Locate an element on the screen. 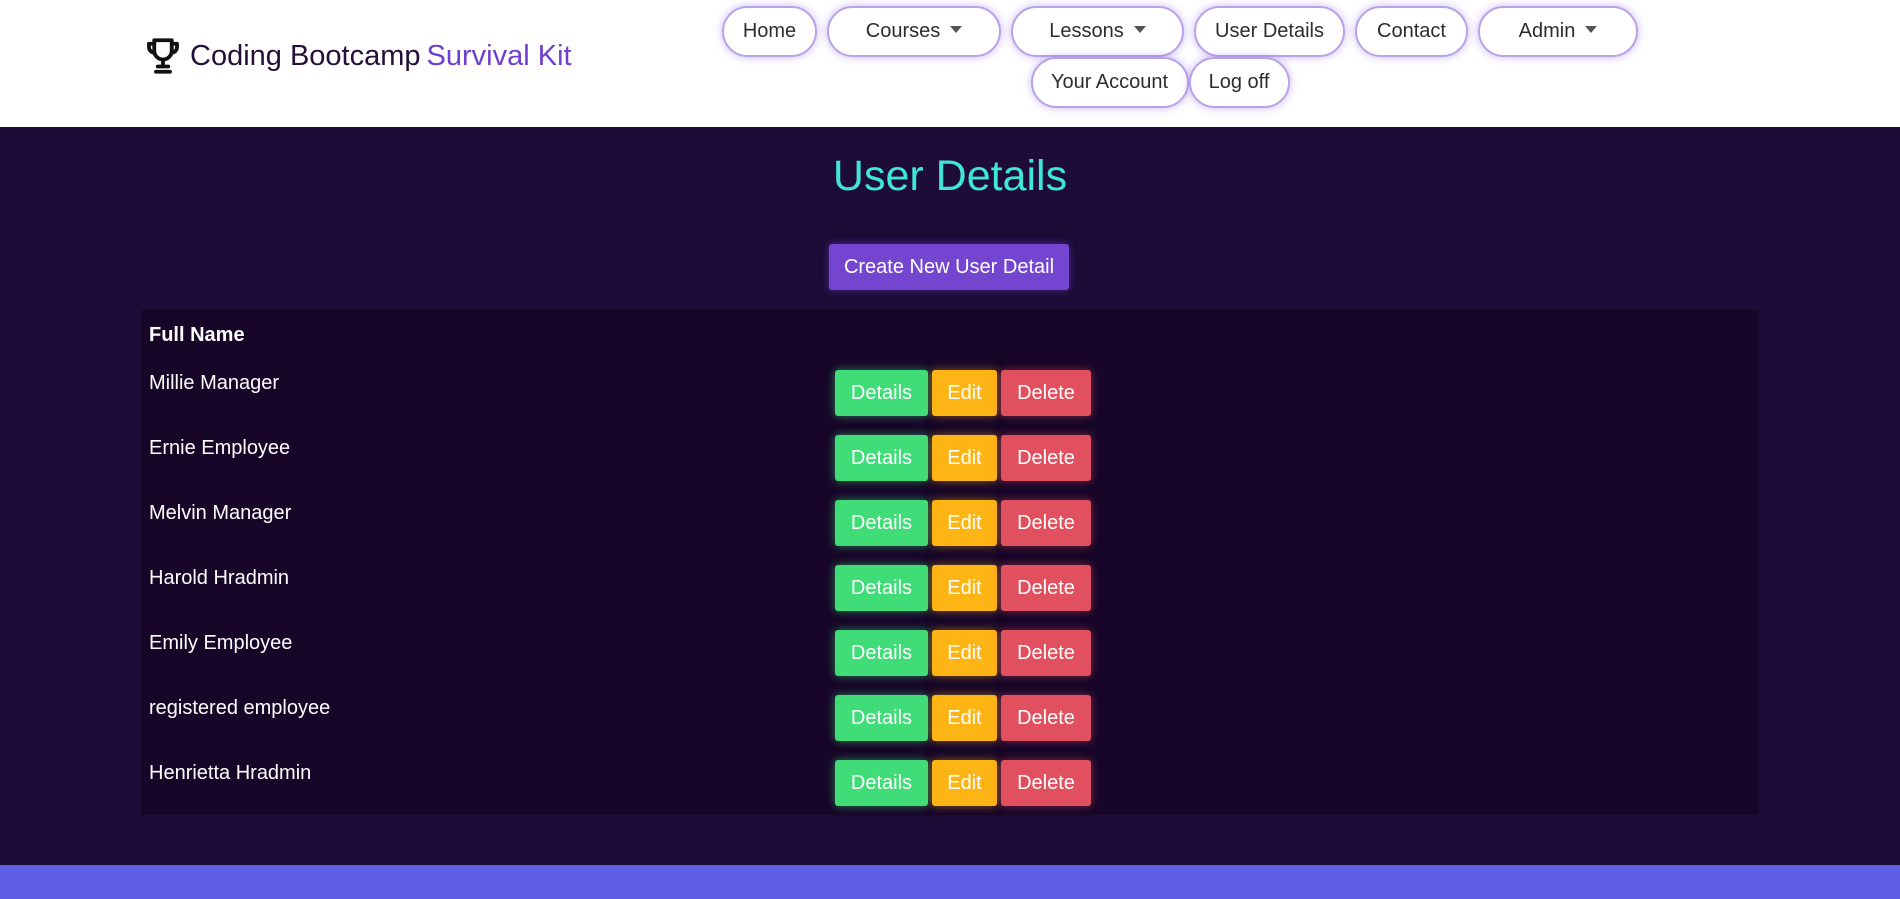  full-name-cell: Henrietta Hradmin is located at coordinates (230, 773).